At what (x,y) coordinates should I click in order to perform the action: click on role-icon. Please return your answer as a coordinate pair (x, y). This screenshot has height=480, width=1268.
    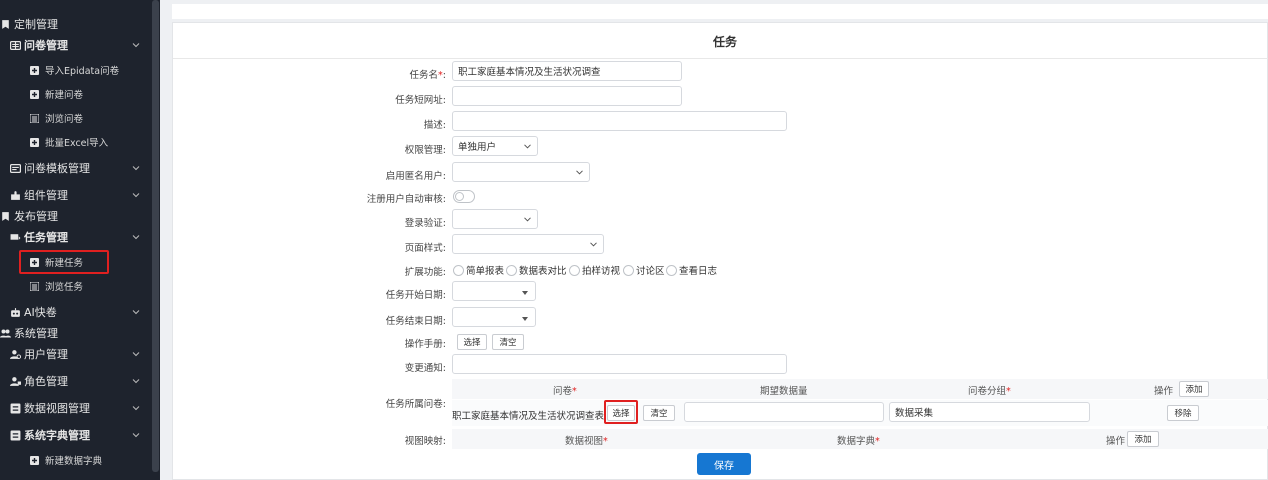
    Looking at the image, I should click on (15, 381).